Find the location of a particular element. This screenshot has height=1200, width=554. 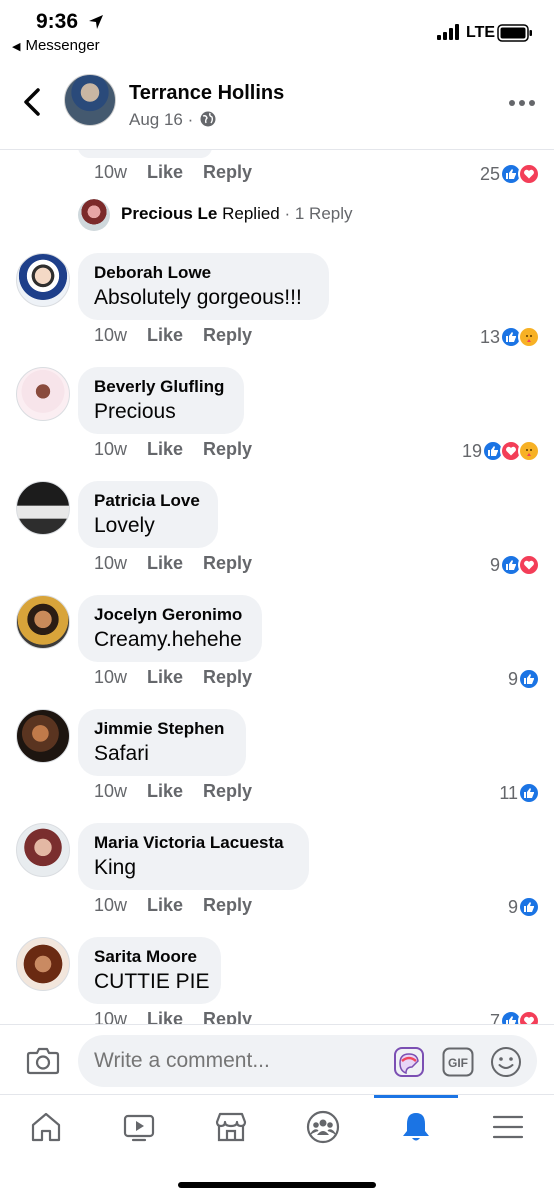

menu-icon is located at coordinates (508, 1127).